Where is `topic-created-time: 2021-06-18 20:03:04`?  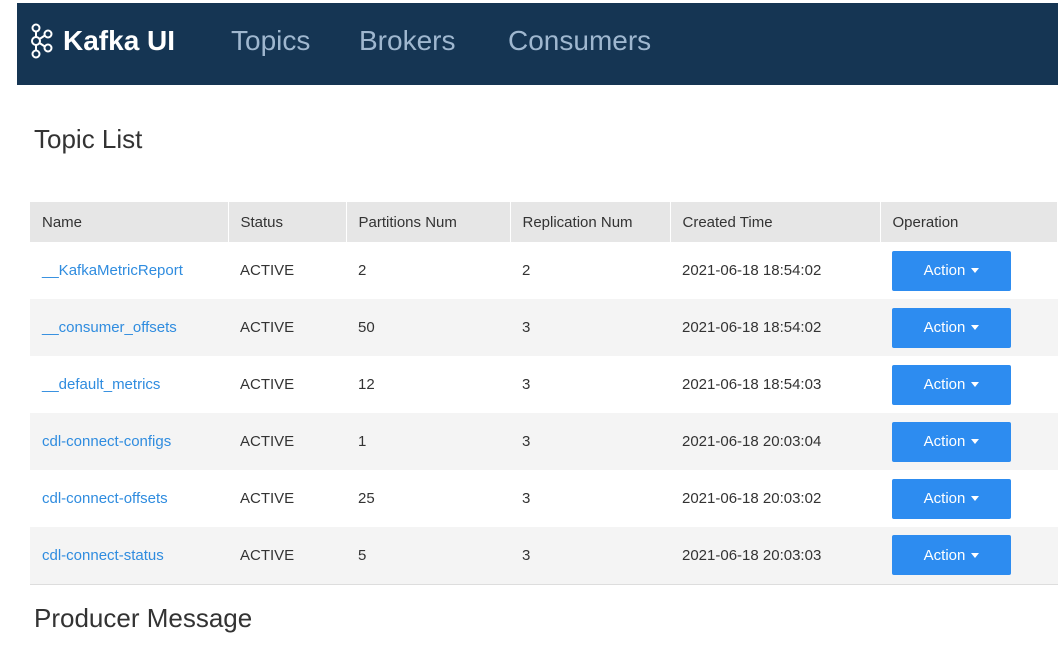 topic-created-time: 2021-06-18 20:03:04 is located at coordinates (775, 441).